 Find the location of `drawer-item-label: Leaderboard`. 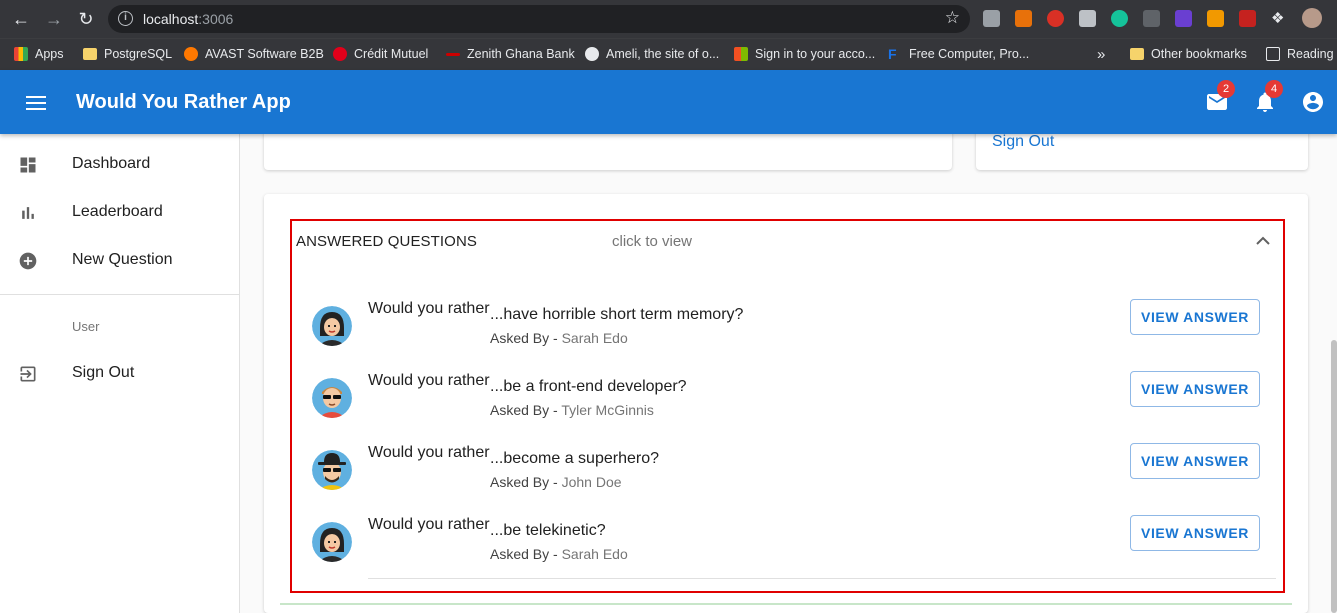

drawer-item-label: Leaderboard is located at coordinates (117, 211).